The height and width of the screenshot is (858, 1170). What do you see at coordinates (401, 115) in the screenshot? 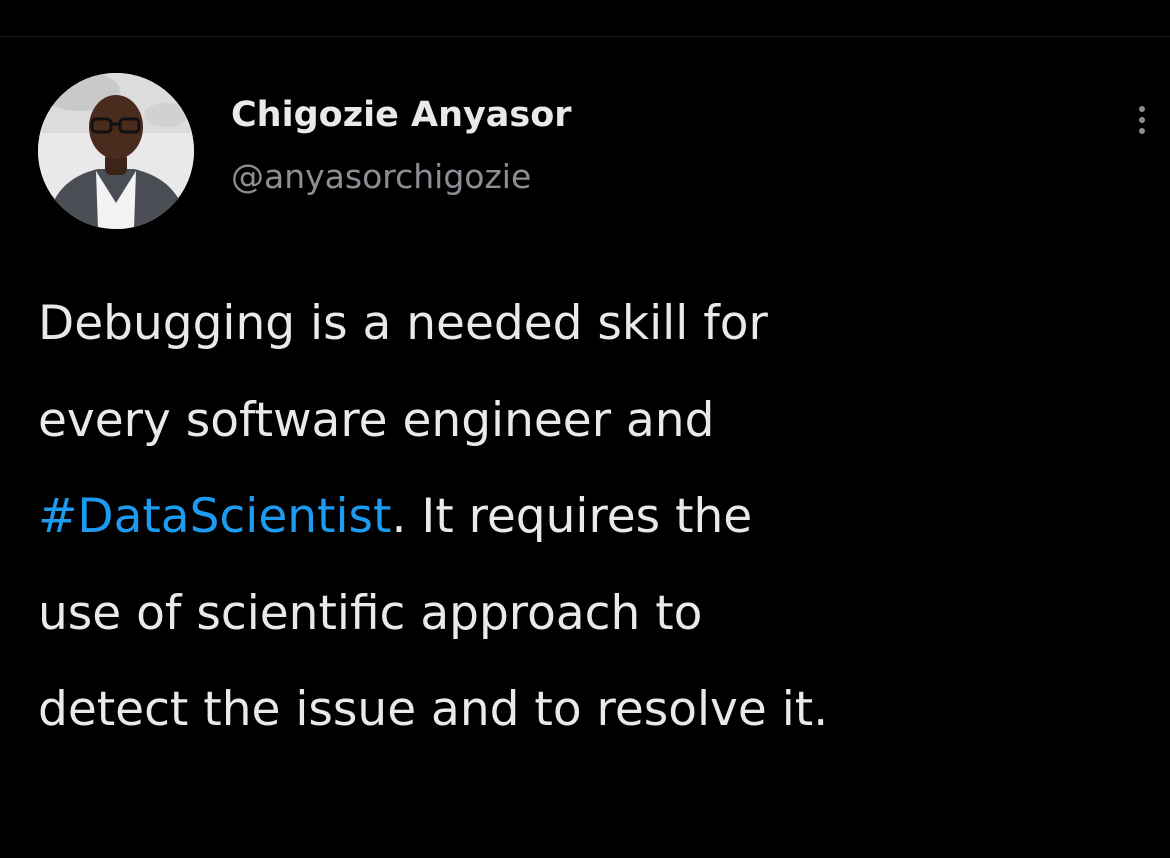
I see `author-display-name: Chigozie Anyasor` at bounding box center [401, 115].